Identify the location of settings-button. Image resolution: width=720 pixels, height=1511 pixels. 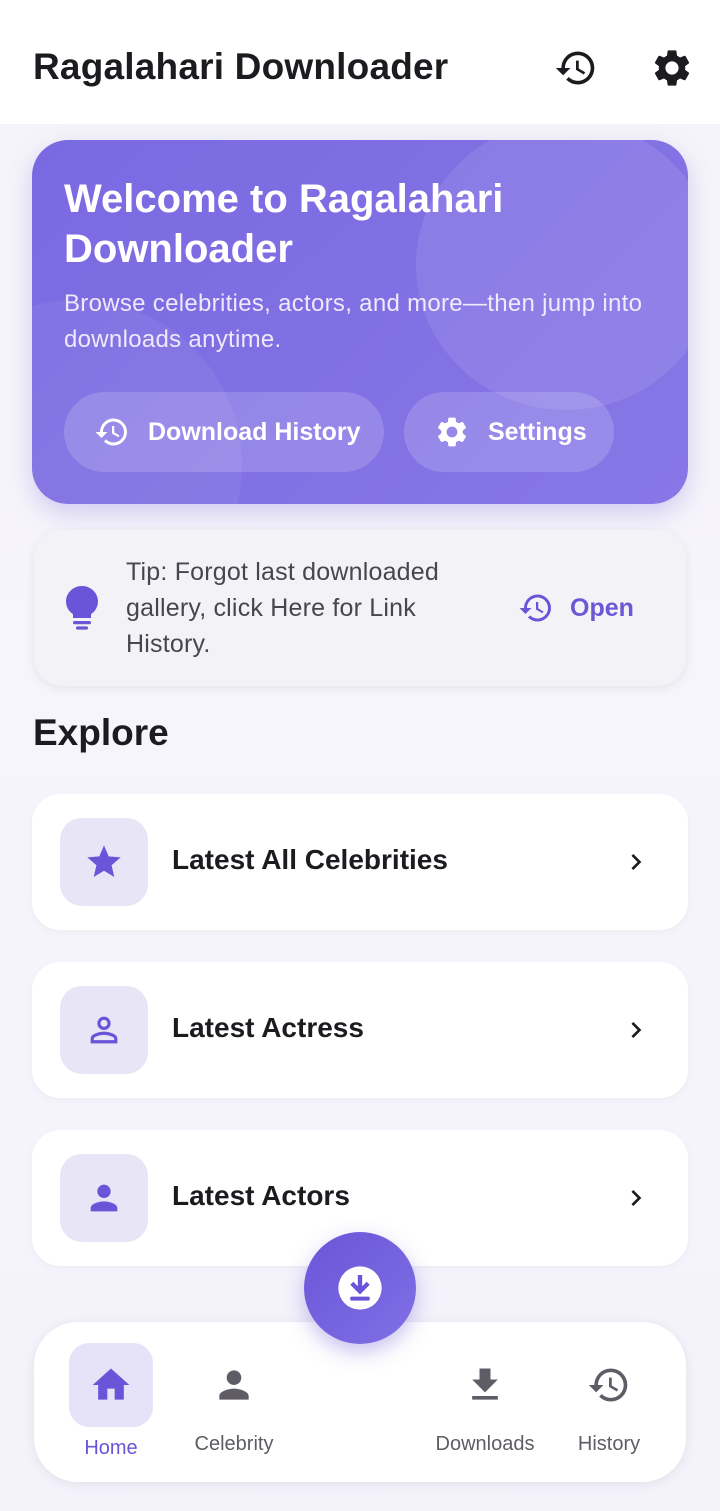
(672, 68).